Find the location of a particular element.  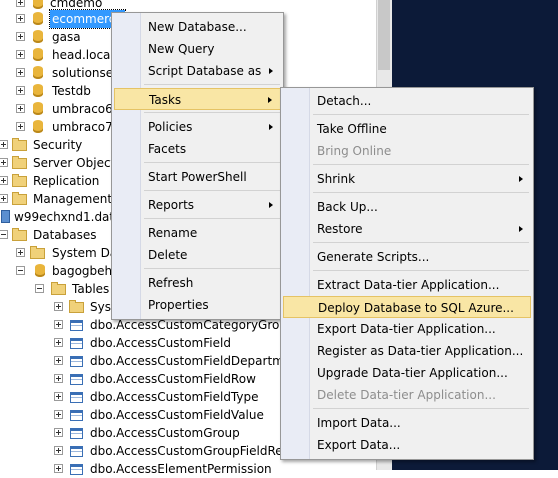

menu-item-properties: Properties is located at coordinates (197, 305).